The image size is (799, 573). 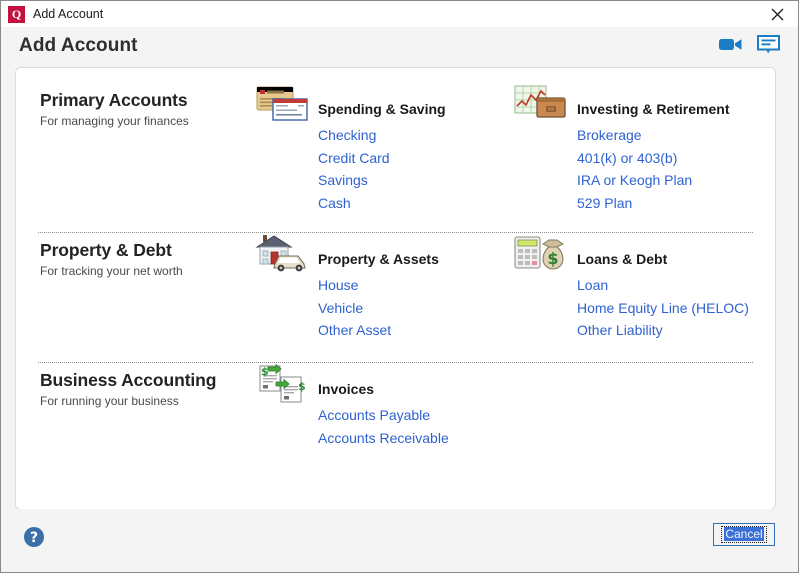 I want to click on account-link-credit-card: Credit Card, so click(x=354, y=158).